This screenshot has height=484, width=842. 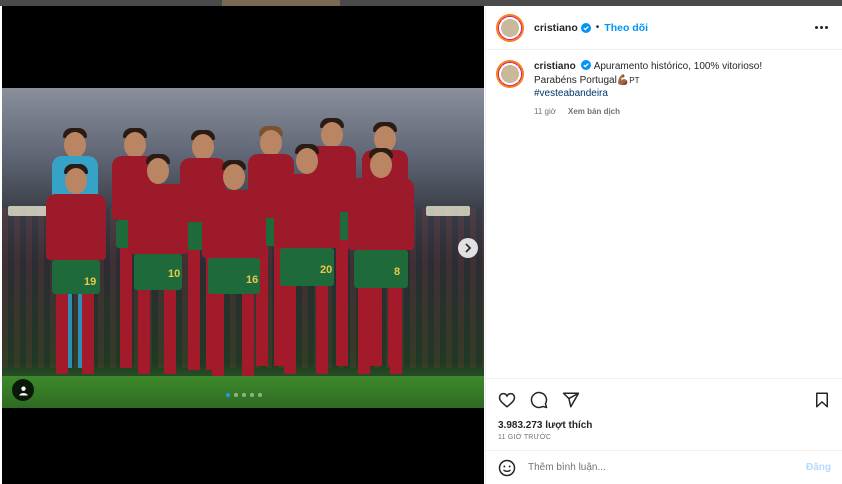 I want to click on flag-label: PT, so click(x=634, y=80).